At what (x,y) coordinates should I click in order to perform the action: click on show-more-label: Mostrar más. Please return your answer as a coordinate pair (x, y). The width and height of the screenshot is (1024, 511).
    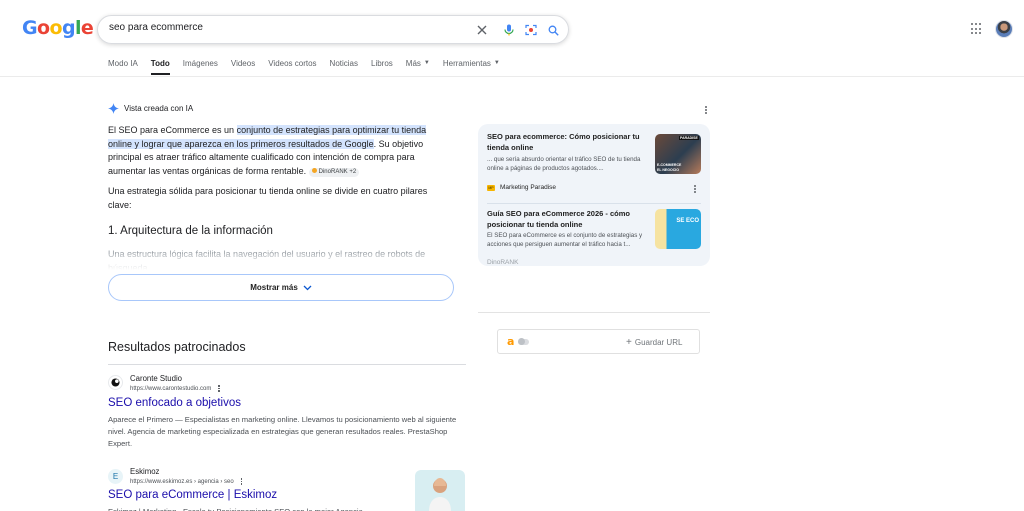
    Looking at the image, I should click on (274, 287).